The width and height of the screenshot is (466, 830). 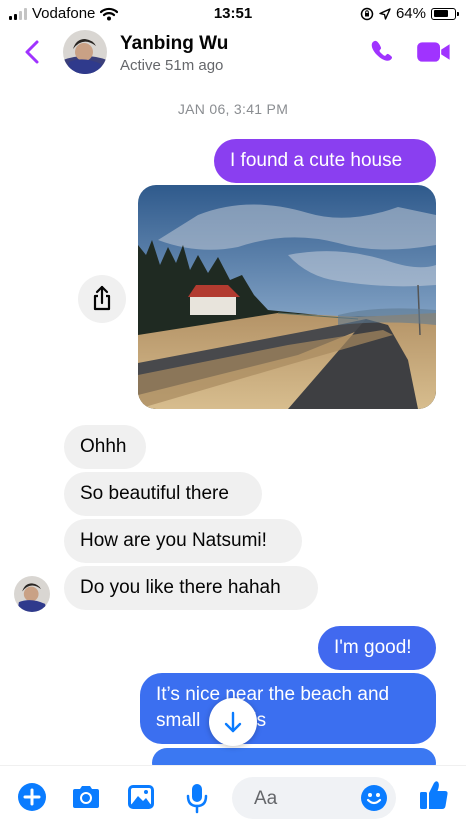 I want to click on camera-icon, so click(x=86, y=797).